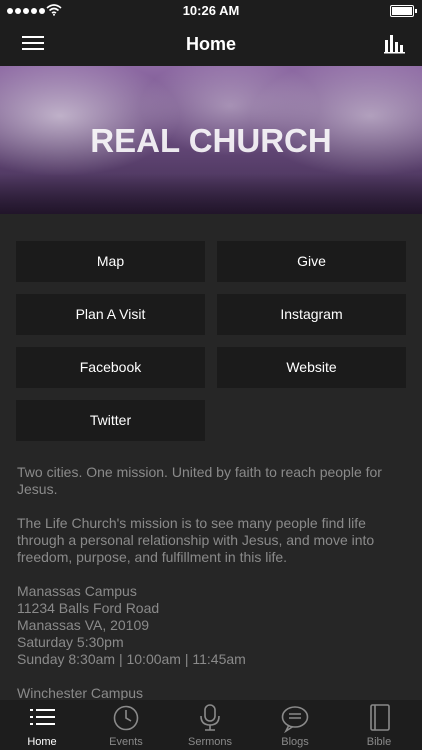 The width and height of the screenshot is (422, 750). Describe the element at coordinates (210, 717) in the screenshot. I see `microphone-icon` at that location.